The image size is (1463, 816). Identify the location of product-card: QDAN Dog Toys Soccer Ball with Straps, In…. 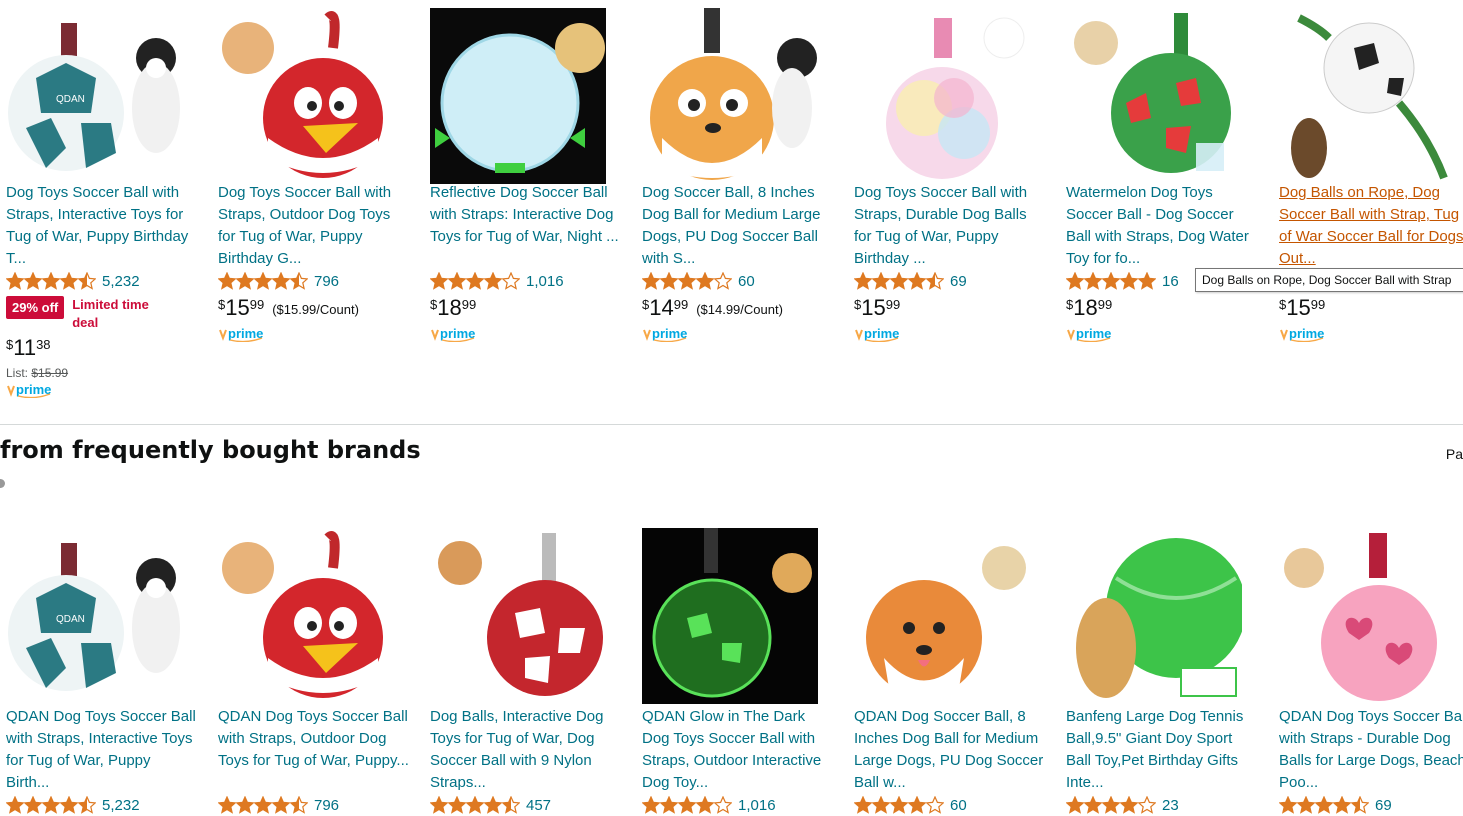
(106, 201).